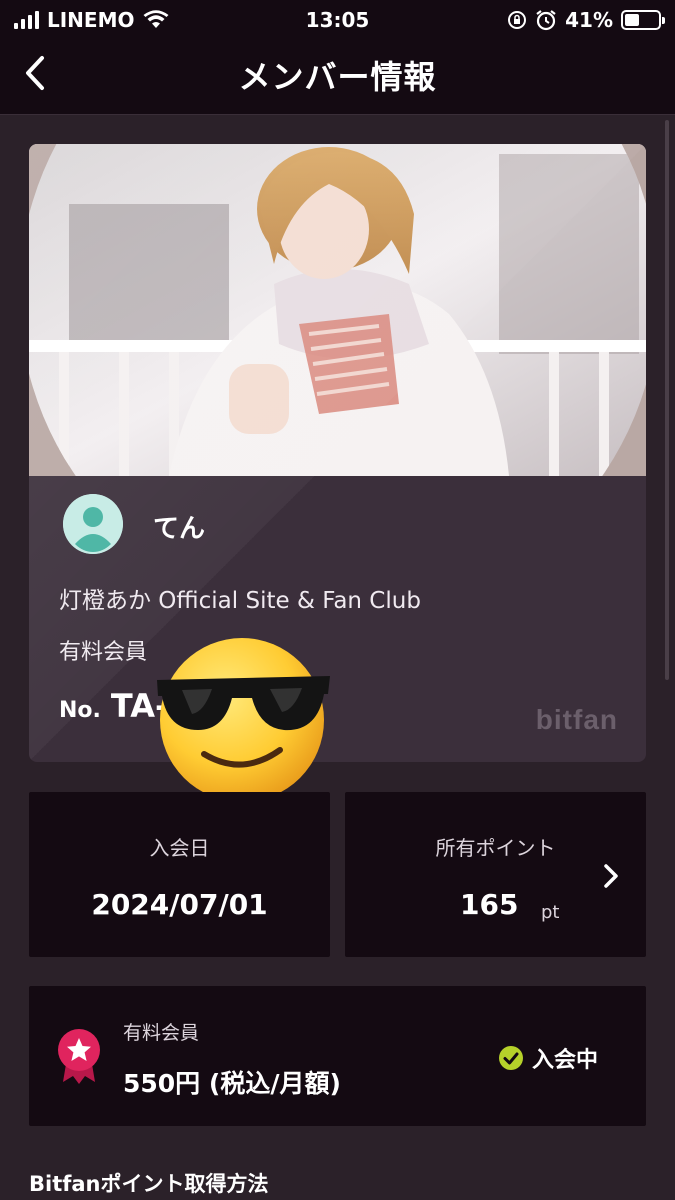 This screenshot has height=1200, width=675. I want to click on rotation-lock-icon, so click(517, 20).